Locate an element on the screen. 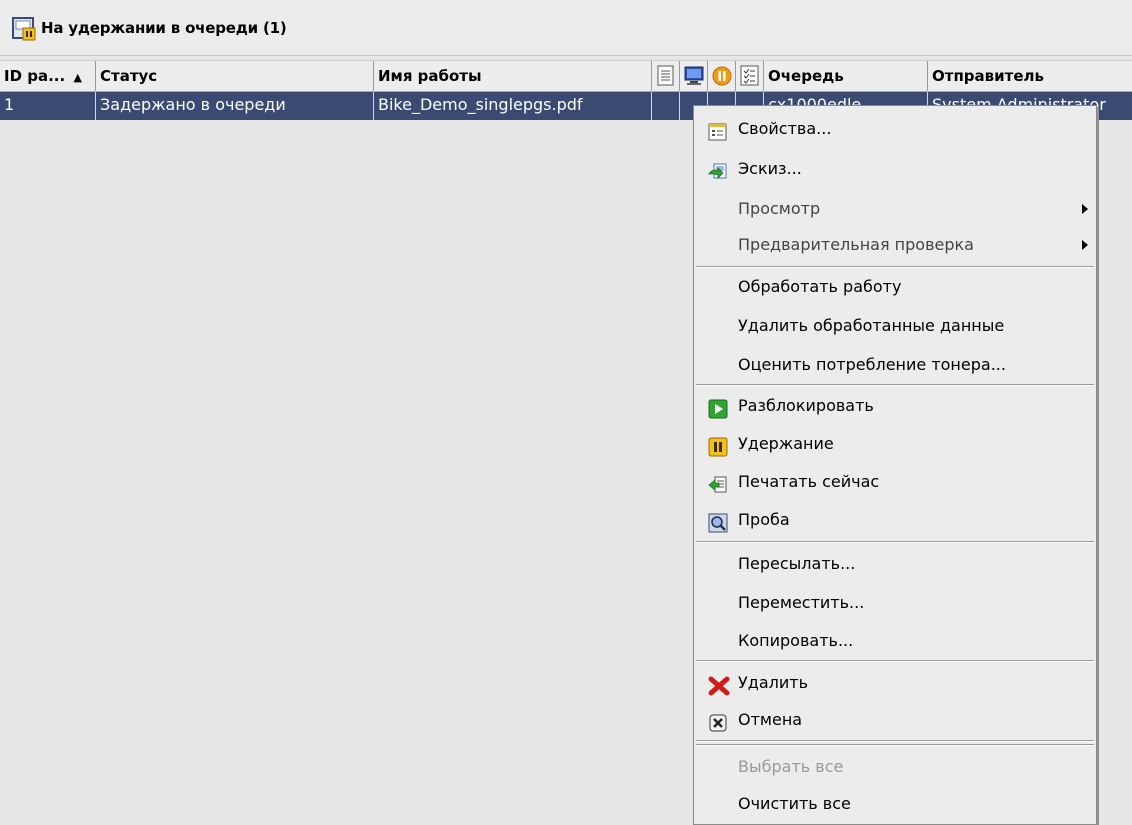  panel-title: На удержании в очереди (1) is located at coordinates (164, 28).